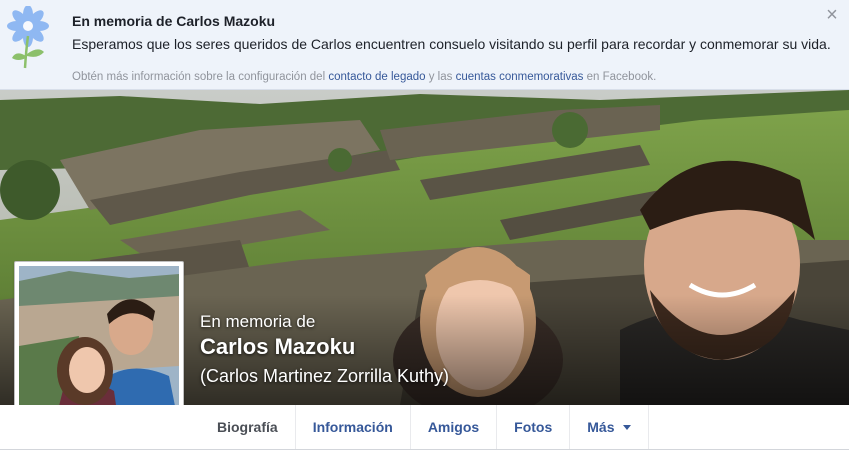 The height and width of the screenshot is (450, 849). What do you see at coordinates (99, 346) in the screenshot?
I see `avatar` at bounding box center [99, 346].